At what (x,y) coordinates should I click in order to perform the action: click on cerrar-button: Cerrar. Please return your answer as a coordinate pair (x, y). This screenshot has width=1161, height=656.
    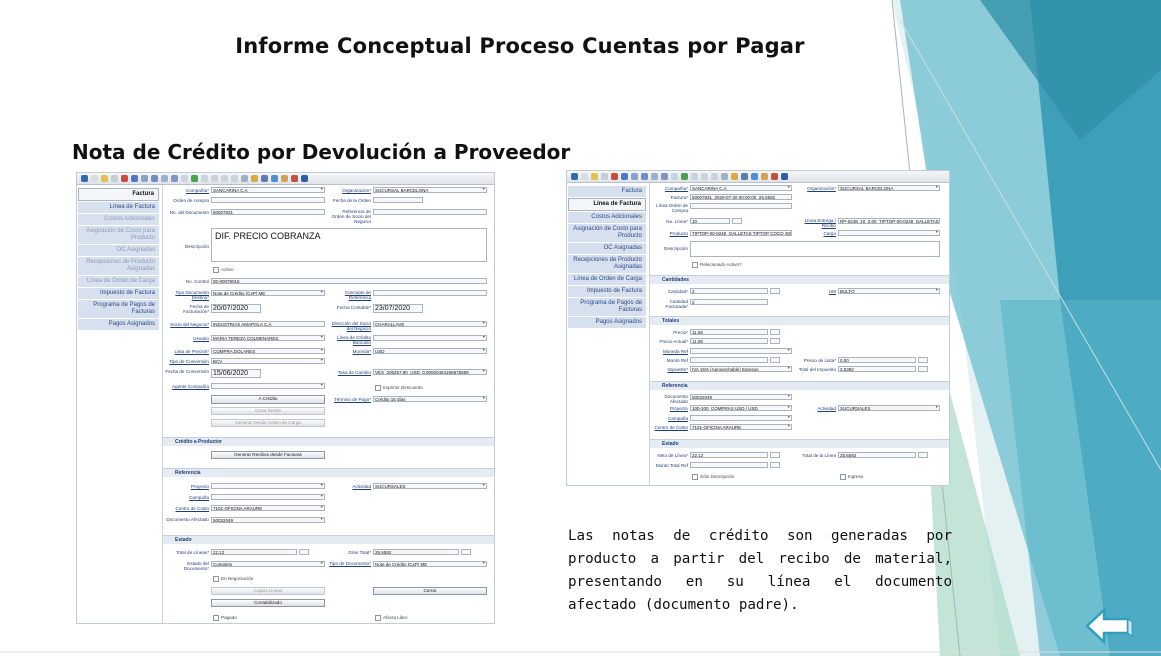
    Looking at the image, I should click on (430, 591).